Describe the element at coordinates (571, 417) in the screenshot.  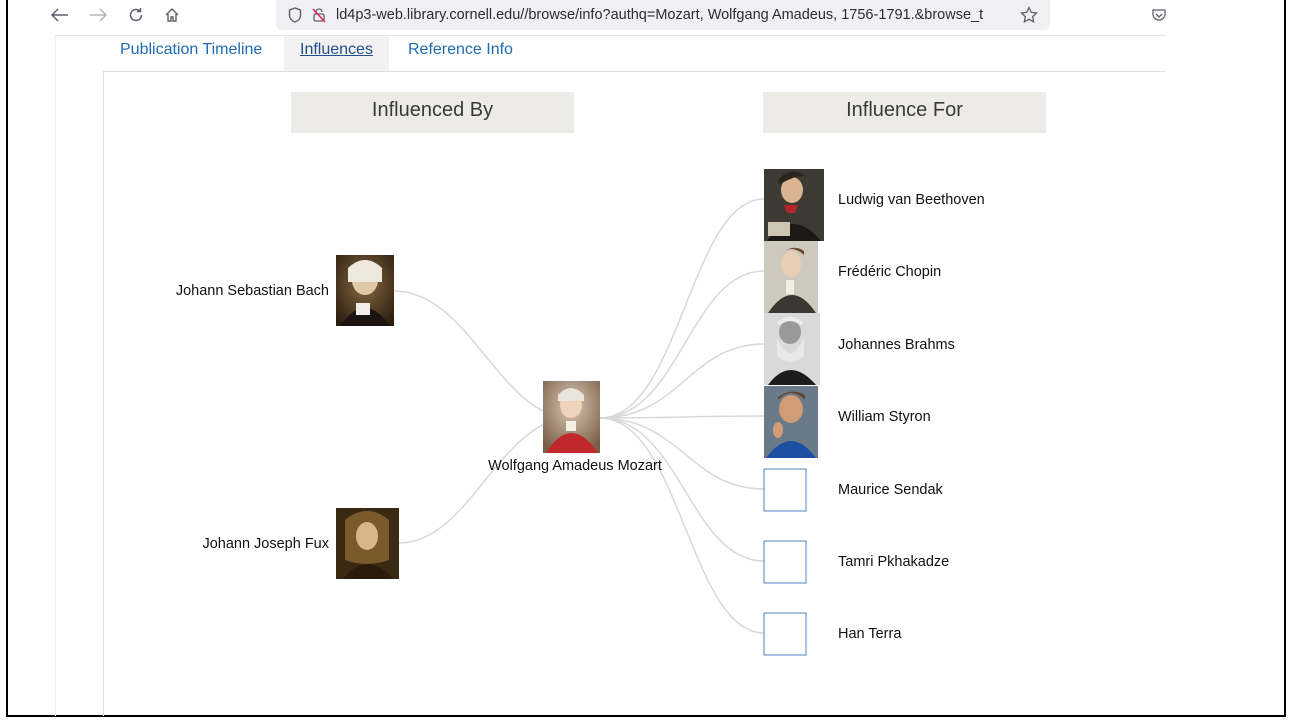
I see `portrait-mozart` at that location.